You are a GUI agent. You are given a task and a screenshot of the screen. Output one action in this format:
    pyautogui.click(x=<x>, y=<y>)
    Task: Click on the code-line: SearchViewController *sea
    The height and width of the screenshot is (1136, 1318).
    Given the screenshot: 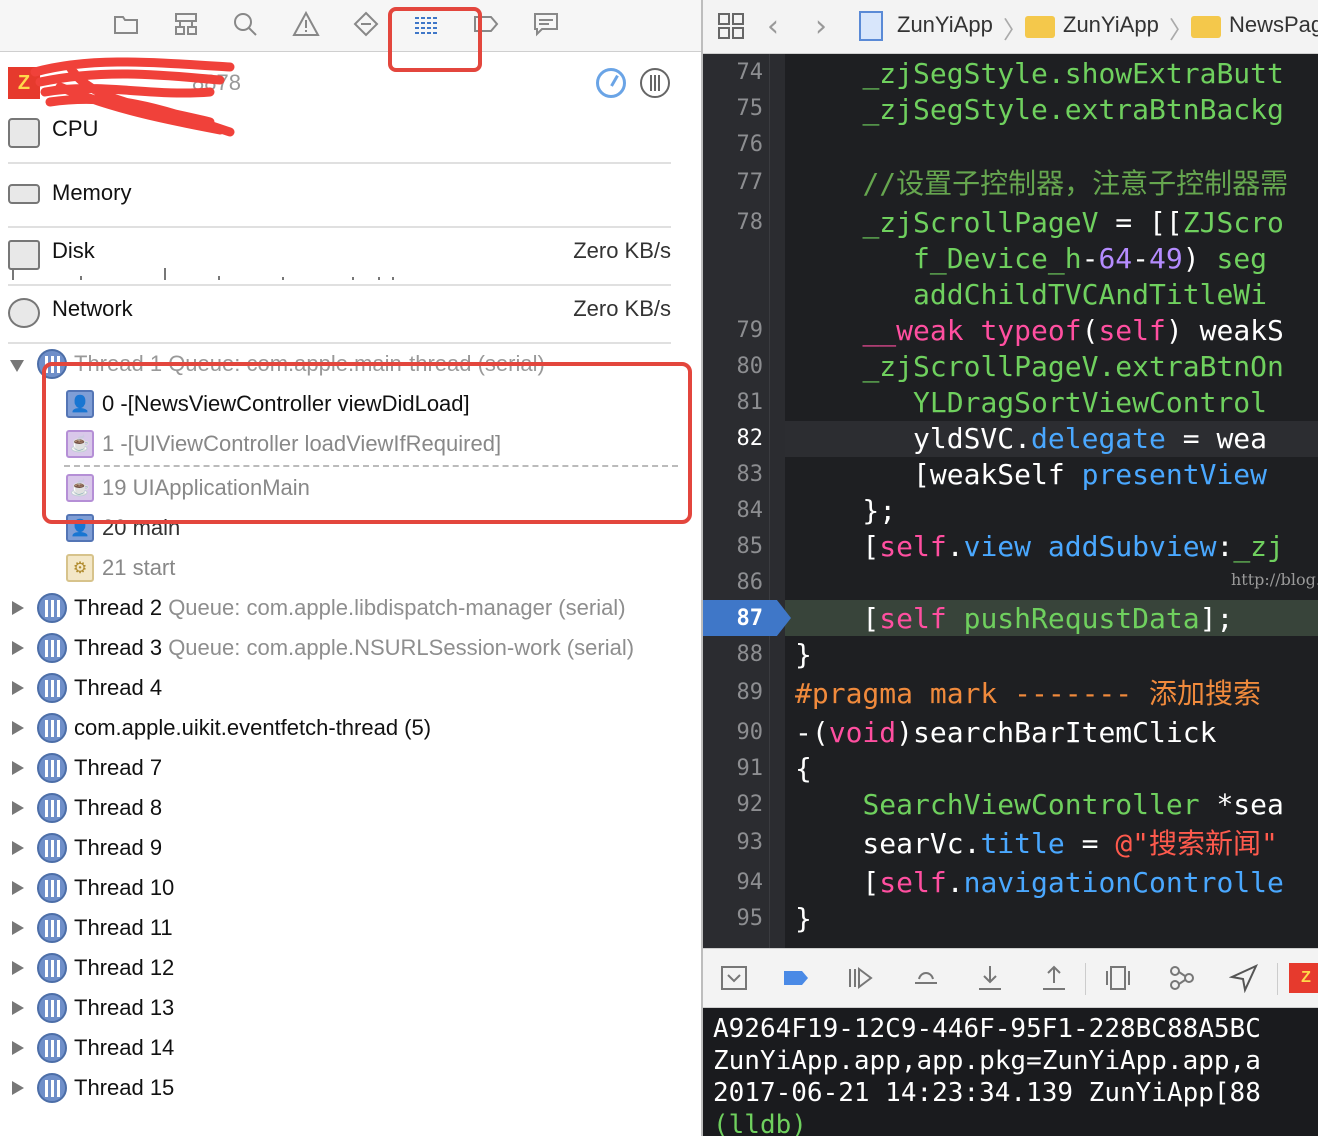 What is the action you would take?
    pyautogui.click(x=1039, y=805)
    